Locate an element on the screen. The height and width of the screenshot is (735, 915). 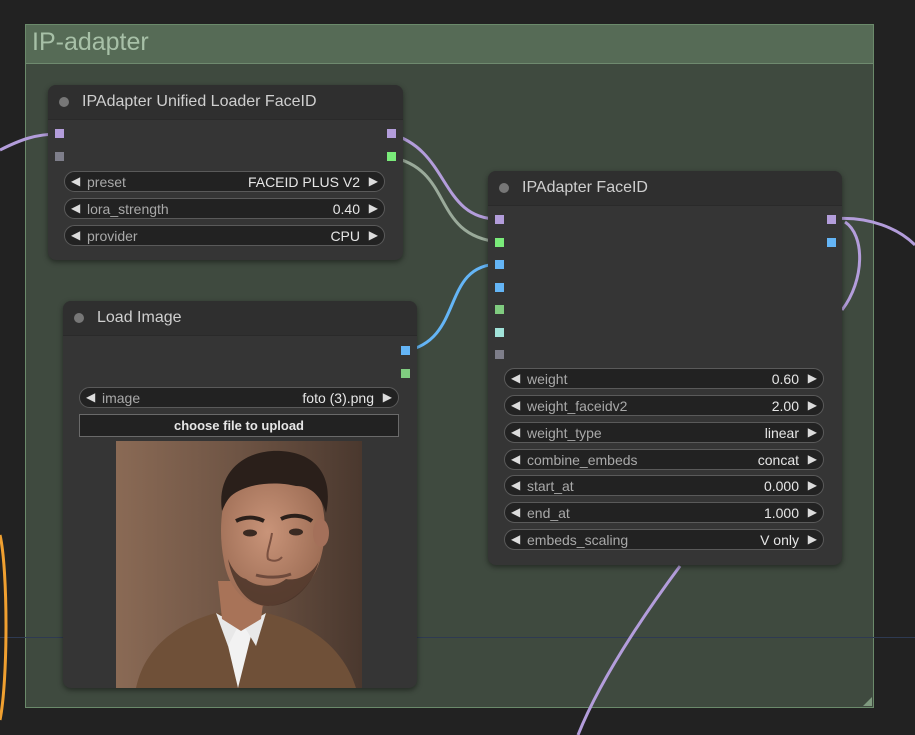
widget-value: V only is located at coordinates (779, 540).